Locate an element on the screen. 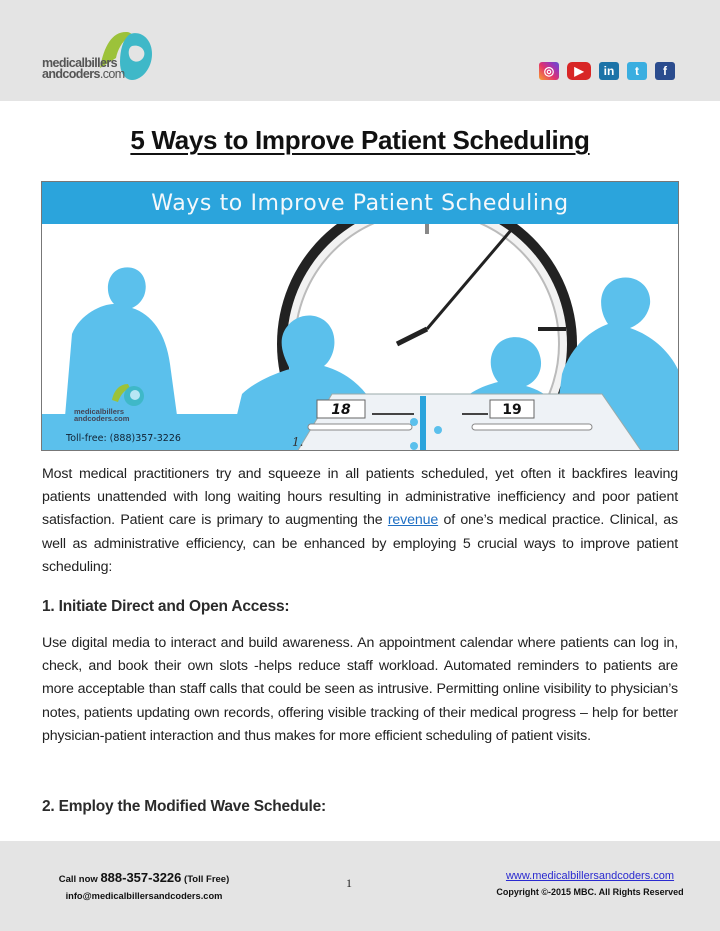 Image resolution: width=720 pixels, height=931 pixels. website-link: www.medicalbillersandcoders.com is located at coordinates (590, 876).